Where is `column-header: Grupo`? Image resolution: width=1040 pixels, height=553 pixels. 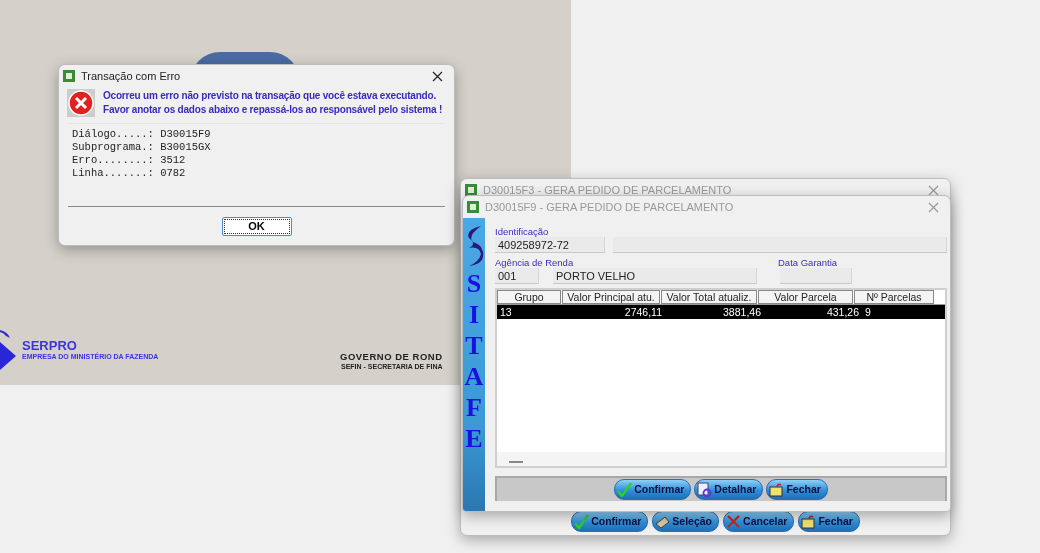 column-header: Grupo is located at coordinates (529, 297).